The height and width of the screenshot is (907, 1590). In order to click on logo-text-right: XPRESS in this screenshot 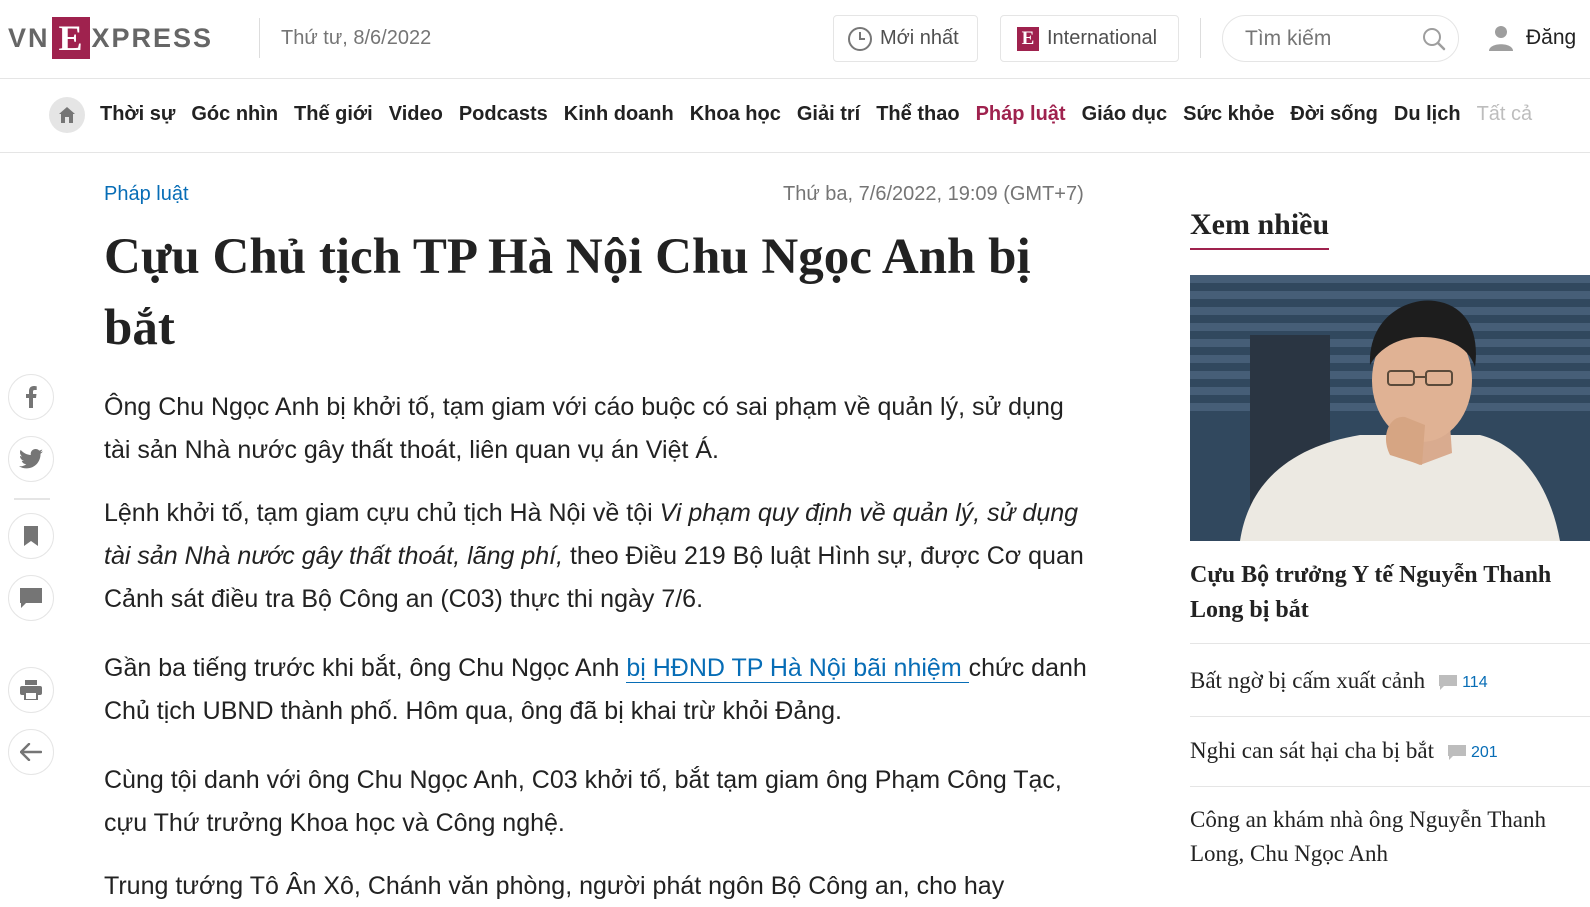, I will do `click(152, 37)`.